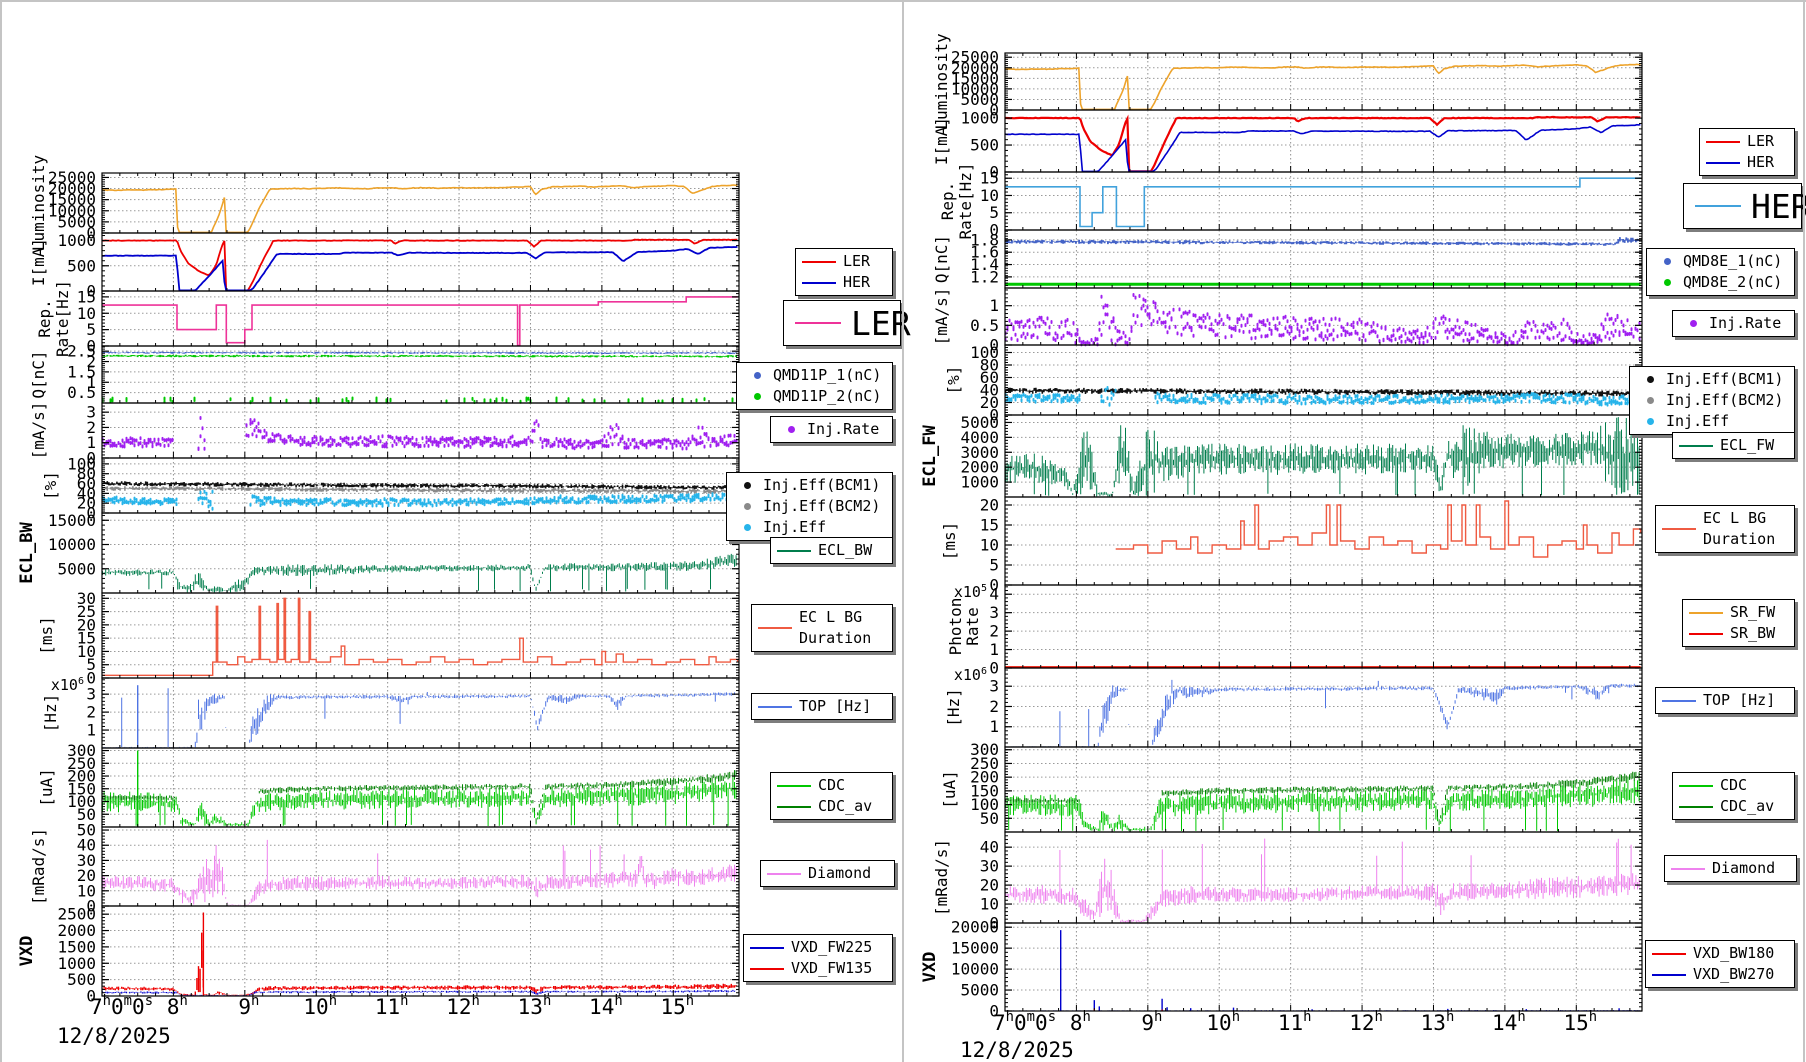  I want to click on legend-label: LER, so click(1761, 141).